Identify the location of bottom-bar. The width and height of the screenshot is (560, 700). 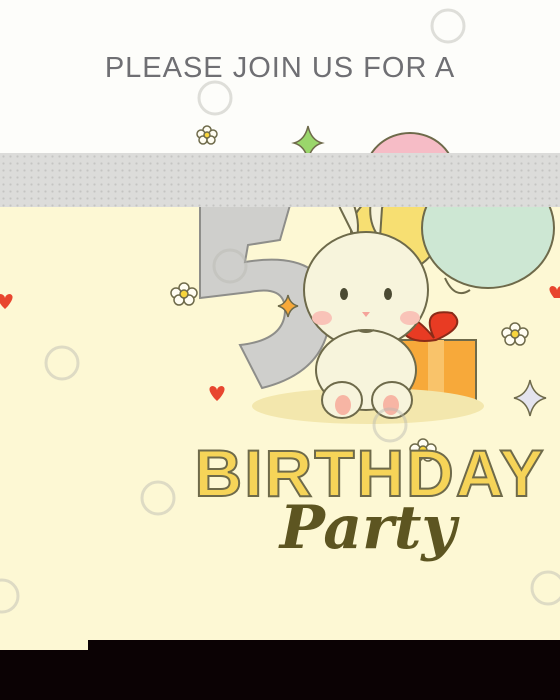
(280, 675).